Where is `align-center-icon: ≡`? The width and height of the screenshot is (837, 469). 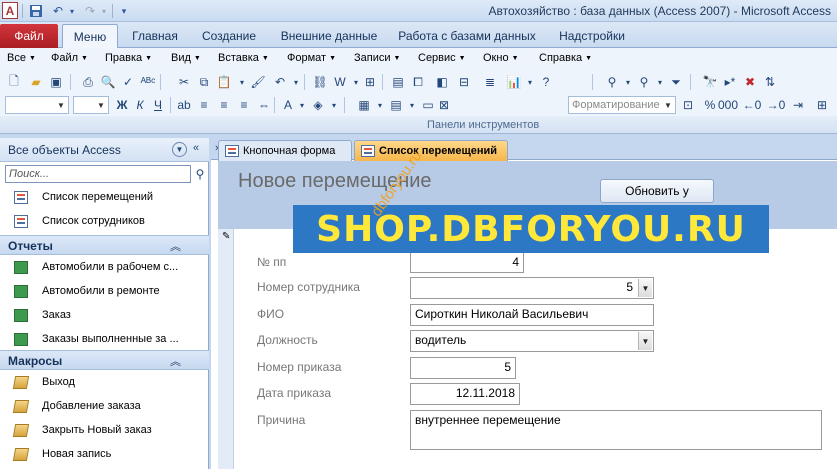
align-center-icon: ≡ is located at coordinates (224, 105).